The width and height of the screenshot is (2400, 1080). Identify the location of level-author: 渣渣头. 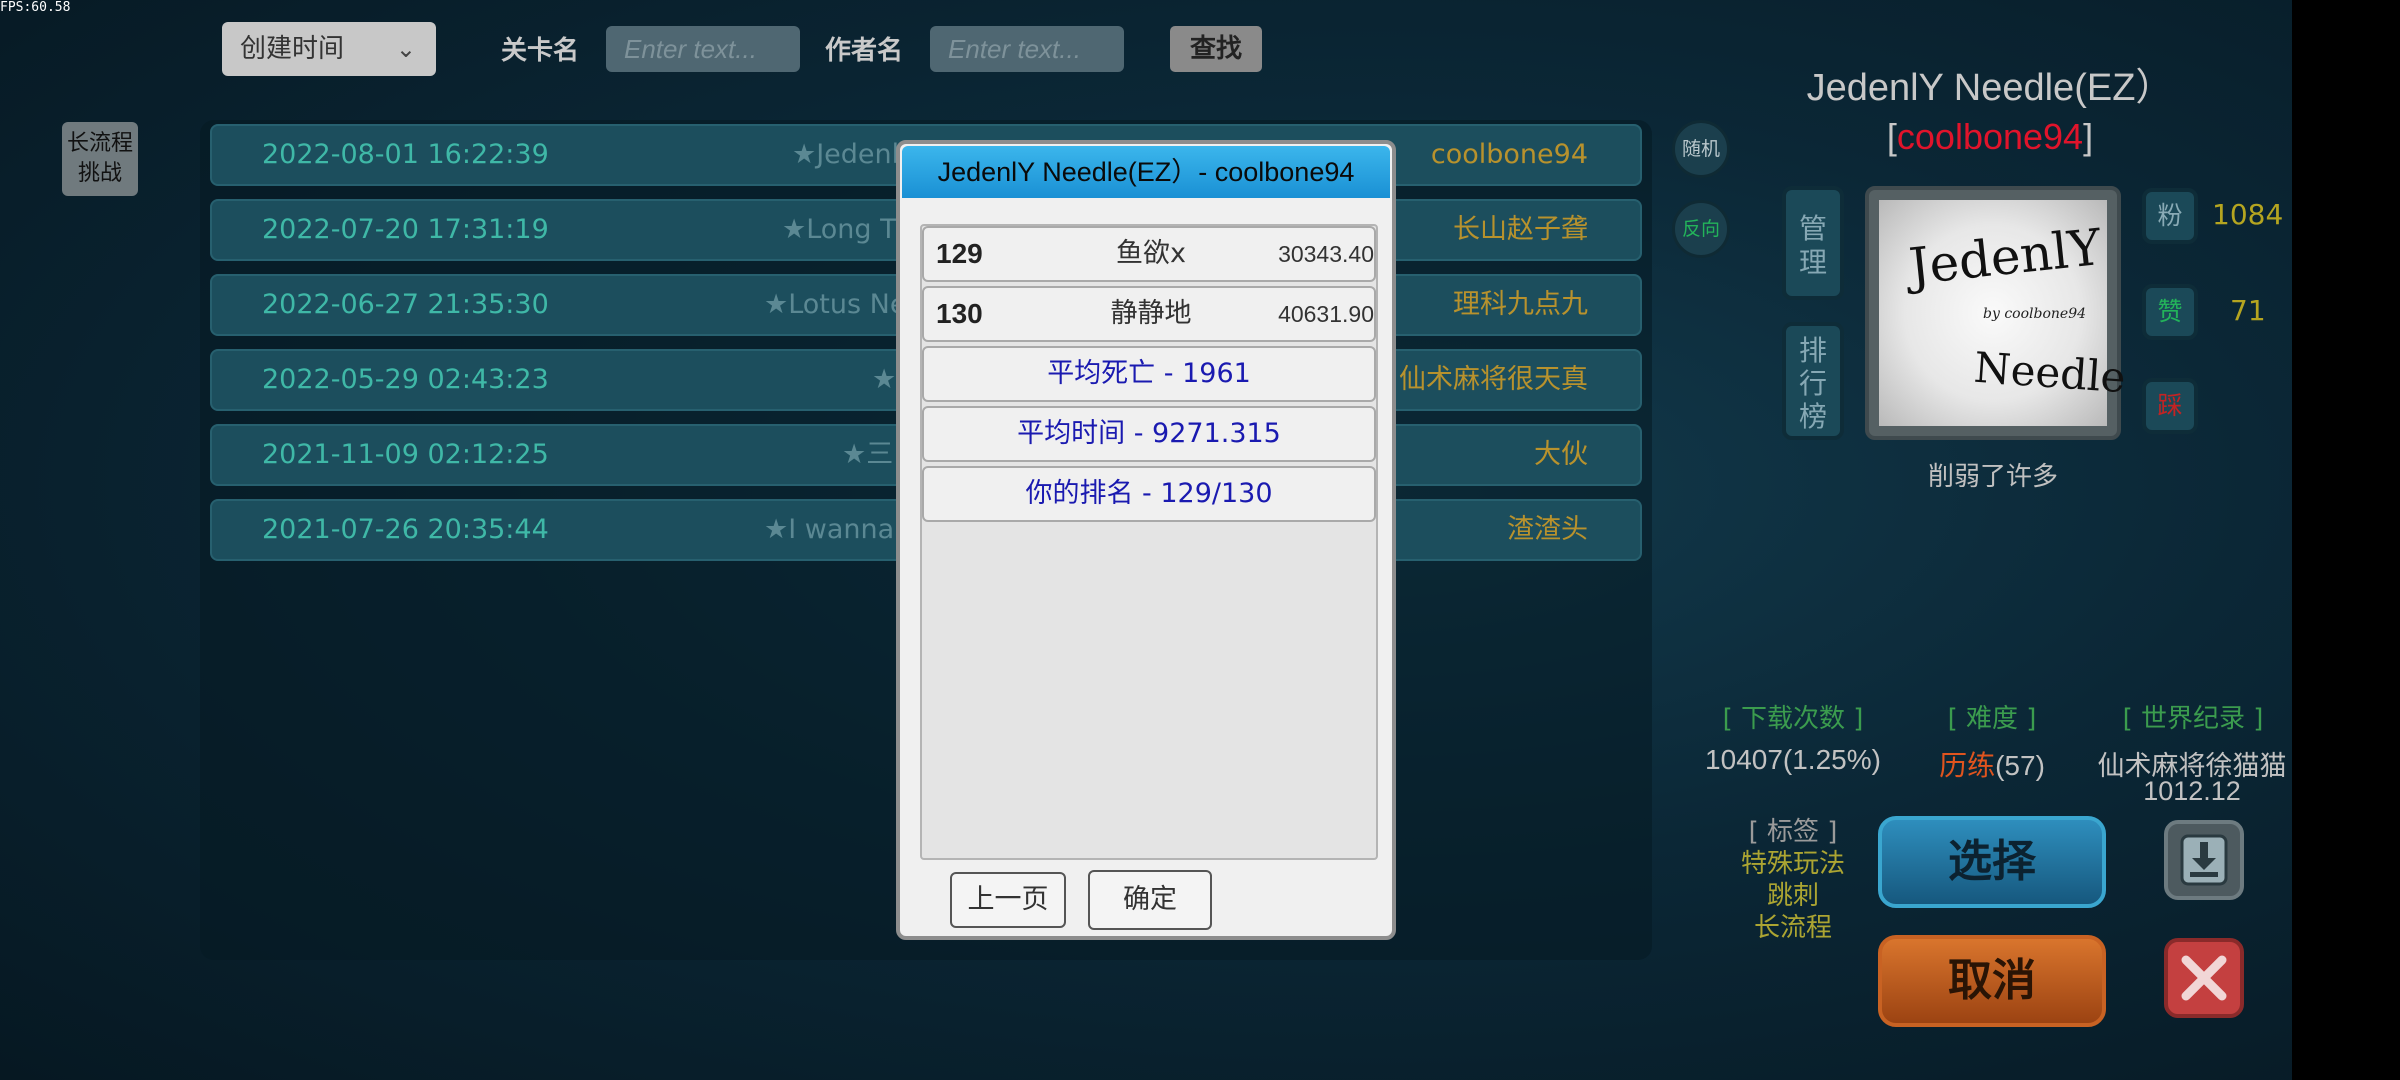
(1547, 529).